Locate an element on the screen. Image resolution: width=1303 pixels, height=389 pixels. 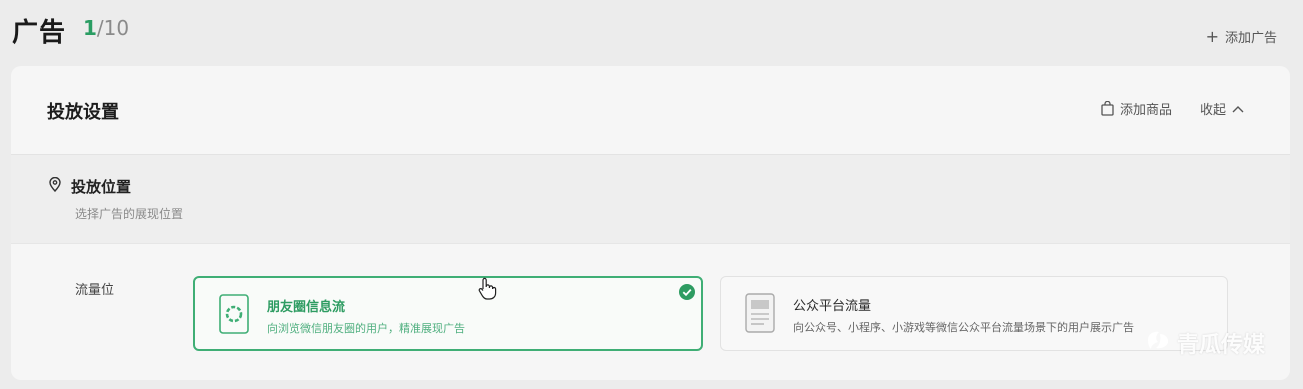
plus-icon: + is located at coordinates (1212, 36).